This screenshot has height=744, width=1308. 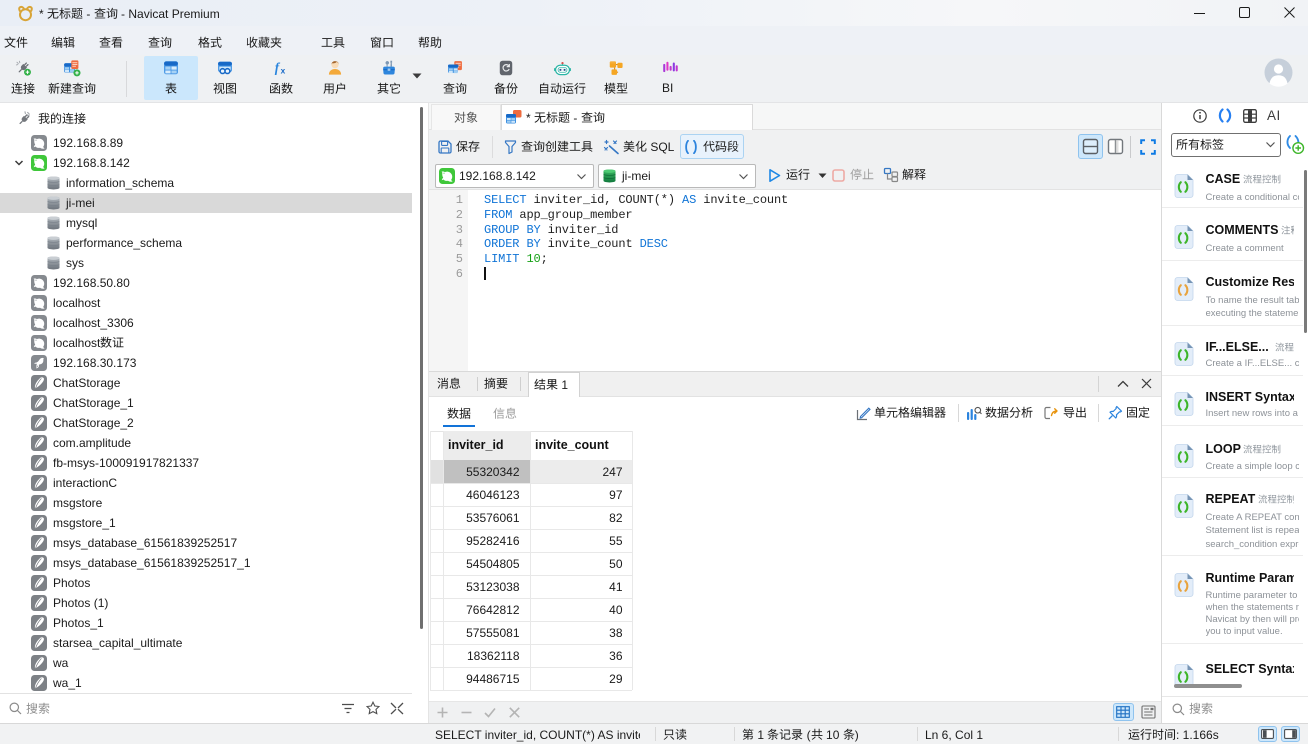 What do you see at coordinates (283, 70) in the screenshot?
I see `svg-text: x` at bounding box center [283, 70].